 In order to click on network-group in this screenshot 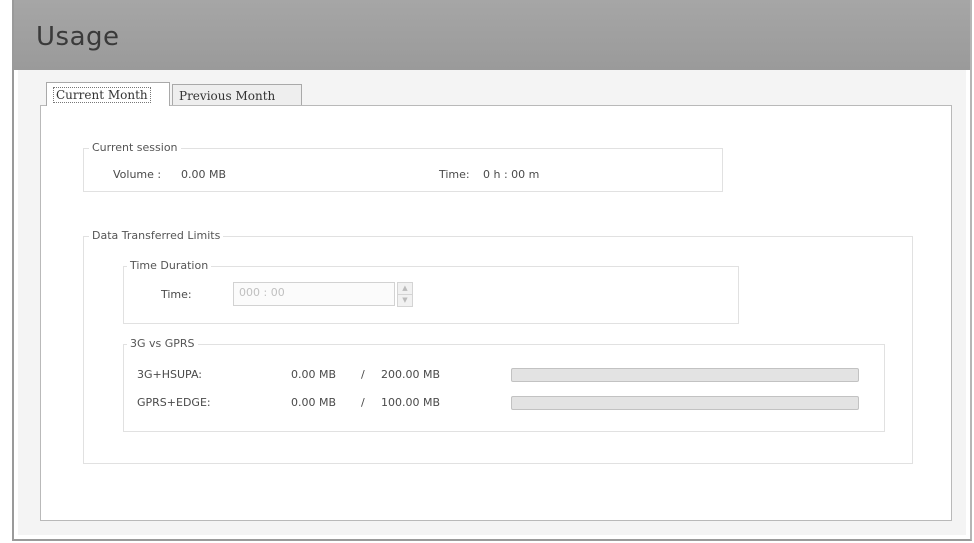, I will do `click(504, 388)`.